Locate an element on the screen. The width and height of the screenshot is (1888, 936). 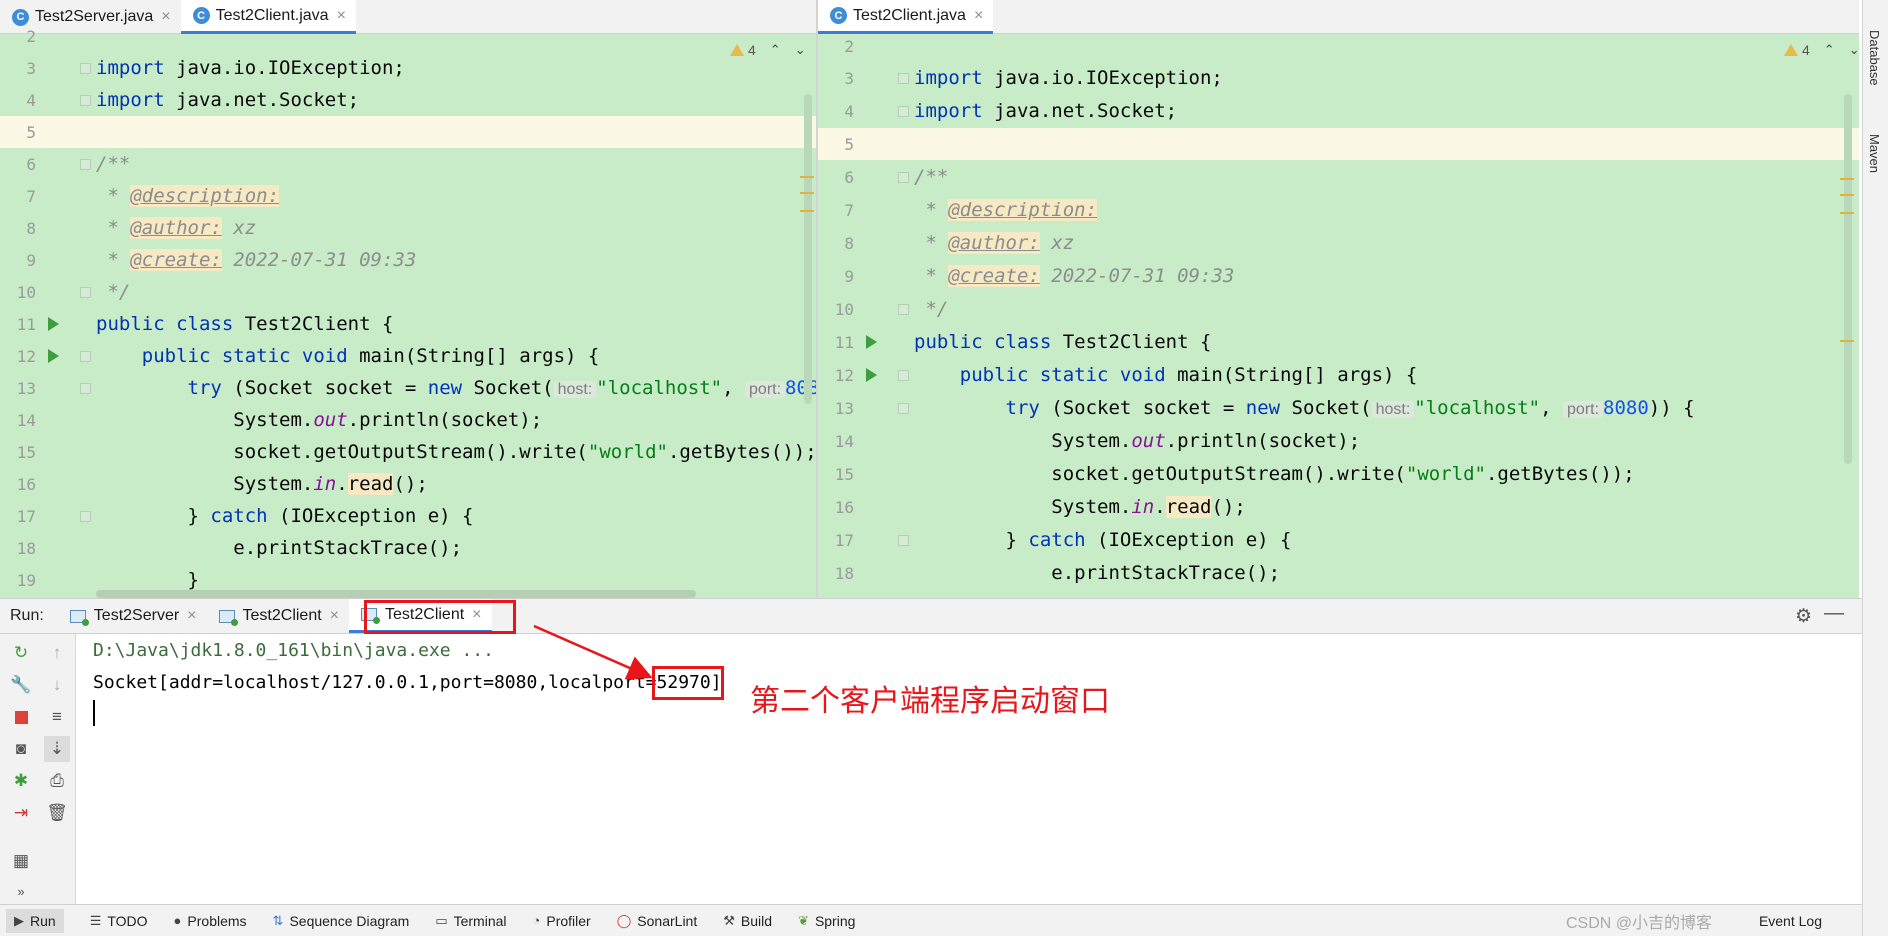
more-icon: » is located at coordinates (21, 891).